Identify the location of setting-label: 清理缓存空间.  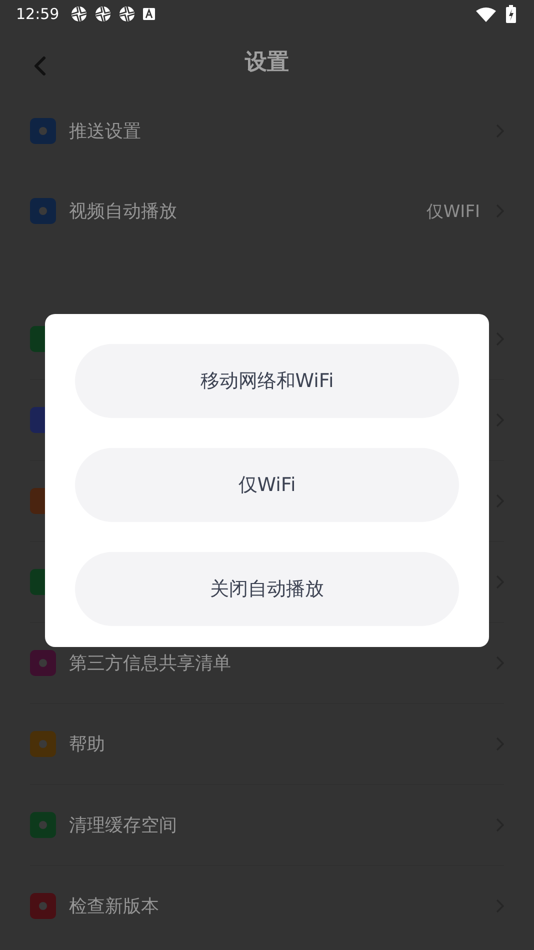
(123, 825).